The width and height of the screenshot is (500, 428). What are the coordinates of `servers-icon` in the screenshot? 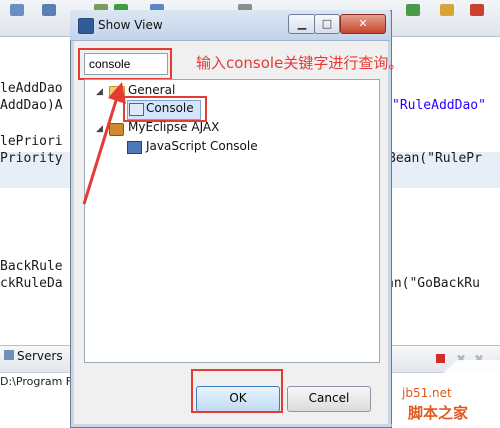 It's located at (9, 355).